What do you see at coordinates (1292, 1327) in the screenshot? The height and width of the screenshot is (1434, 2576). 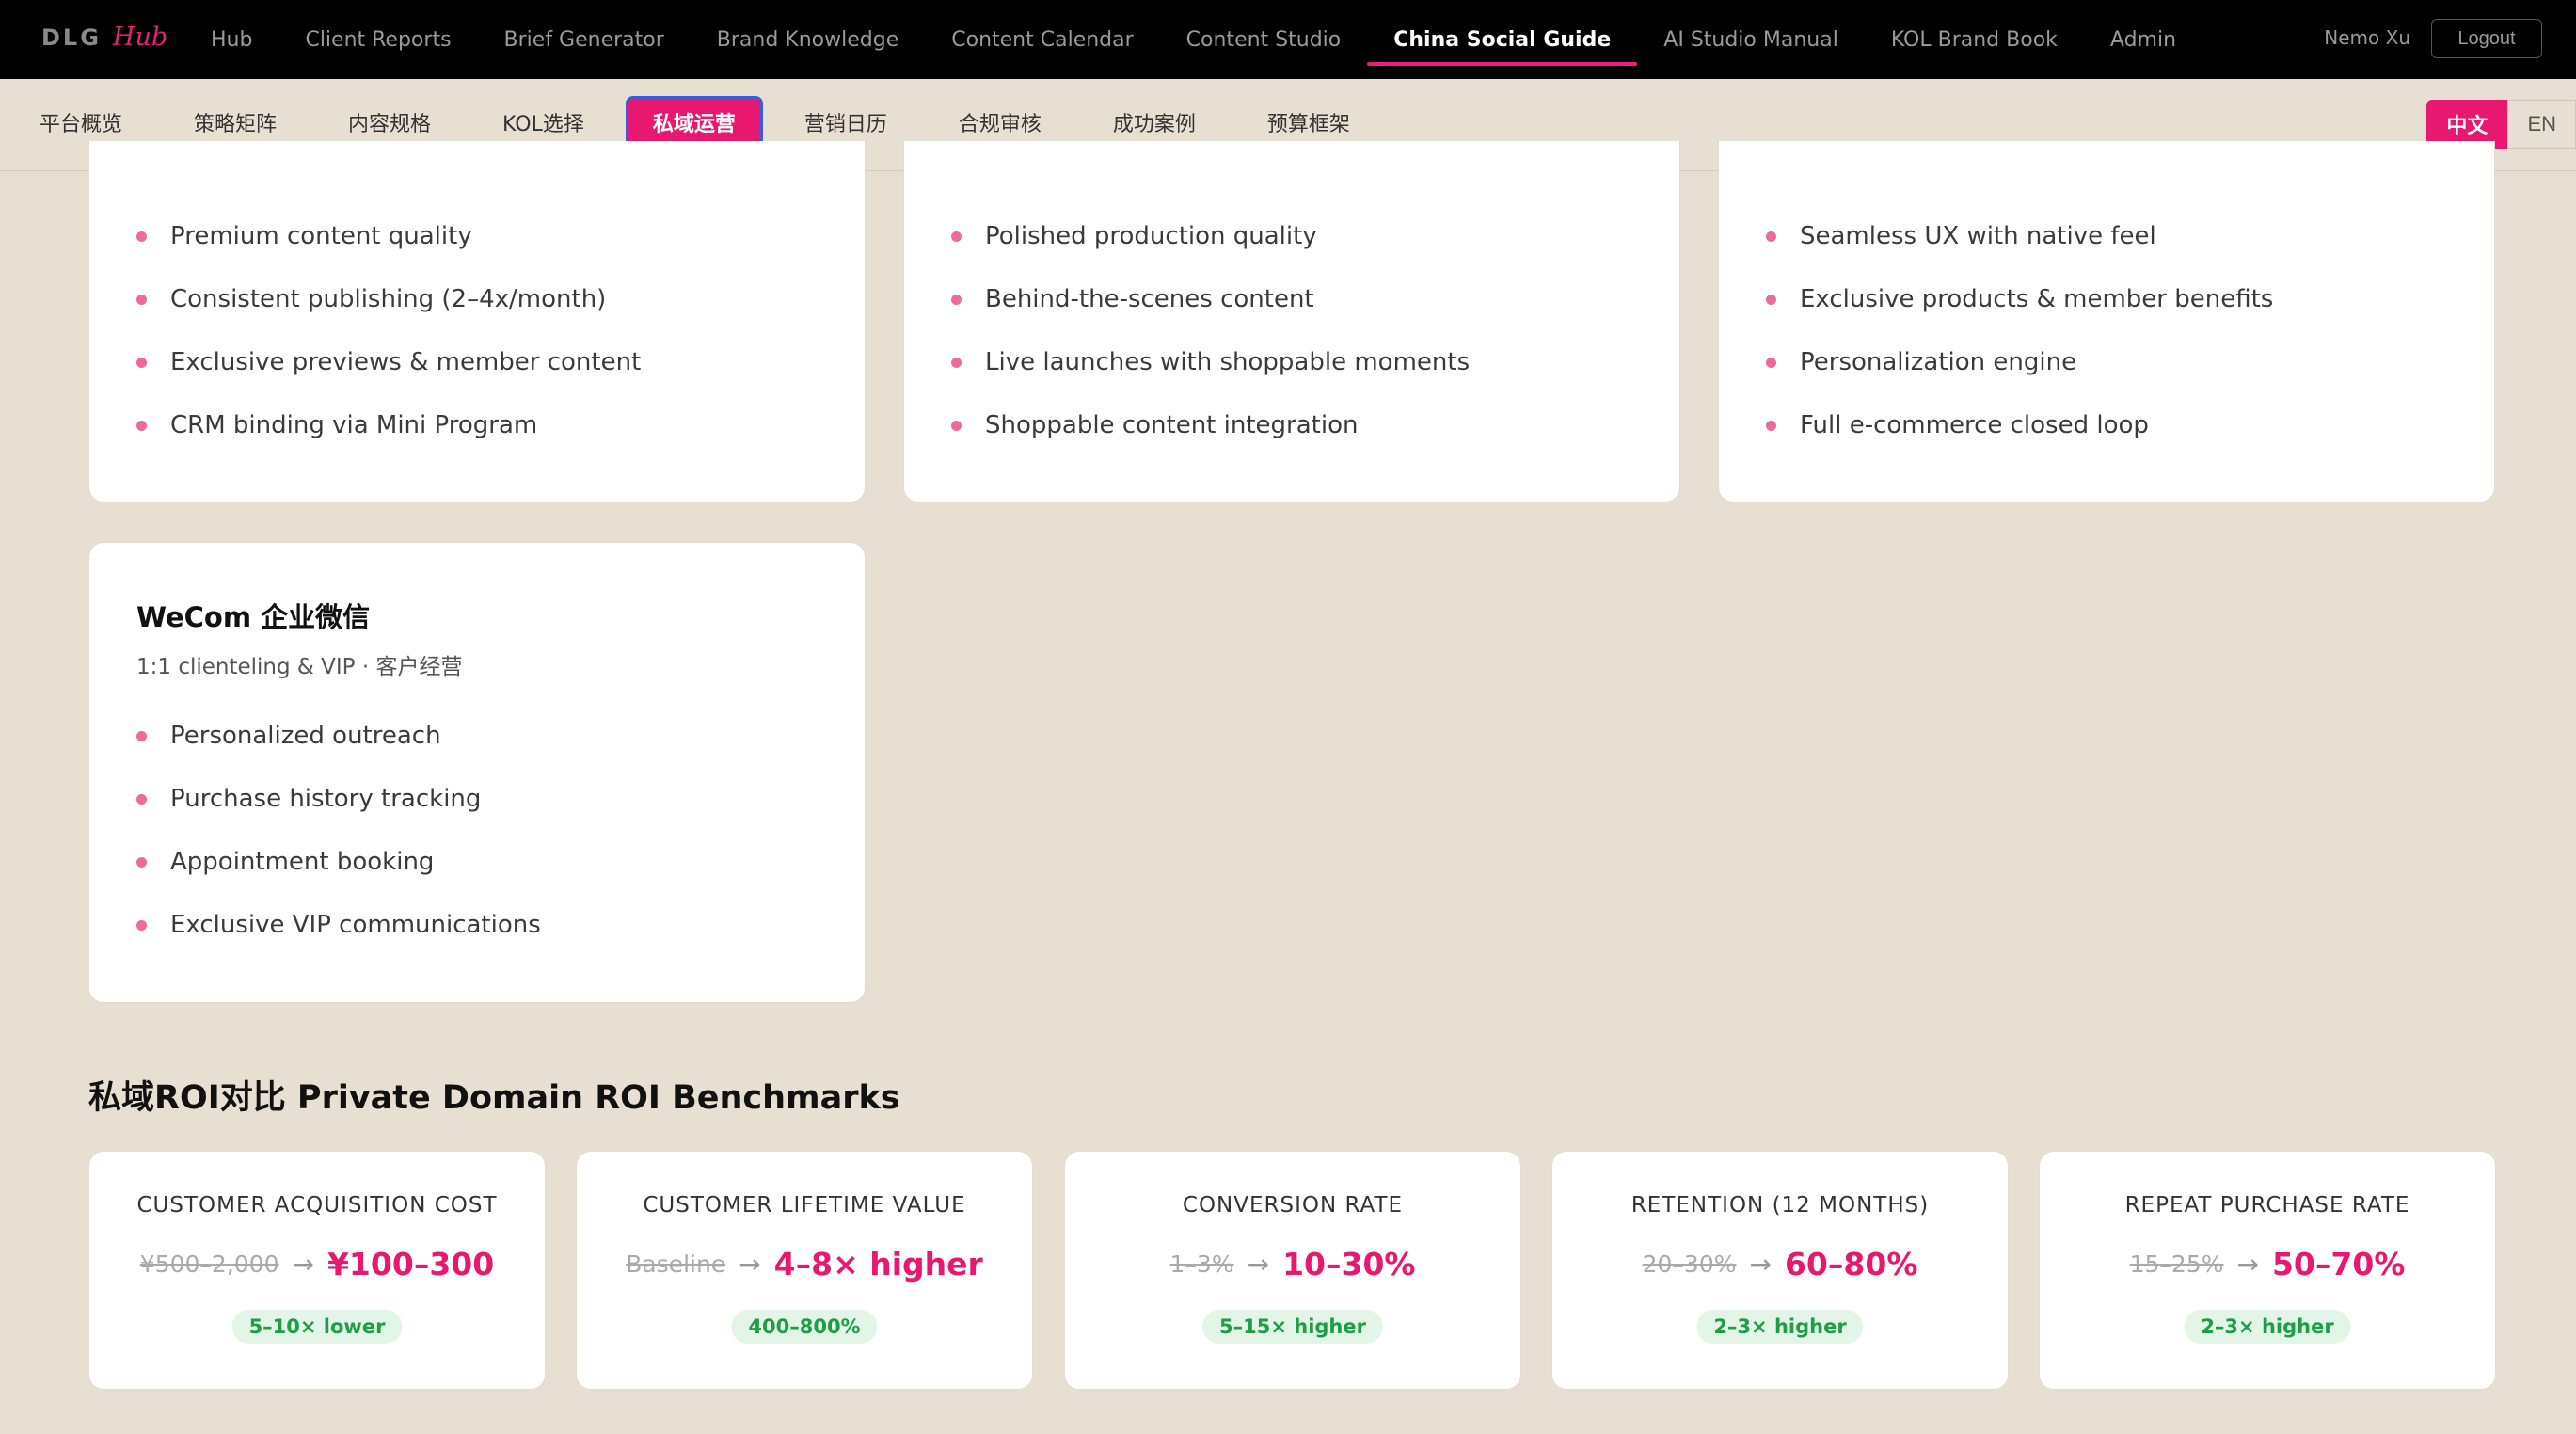 I see `roi-badge: 5–15× higher` at bounding box center [1292, 1327].